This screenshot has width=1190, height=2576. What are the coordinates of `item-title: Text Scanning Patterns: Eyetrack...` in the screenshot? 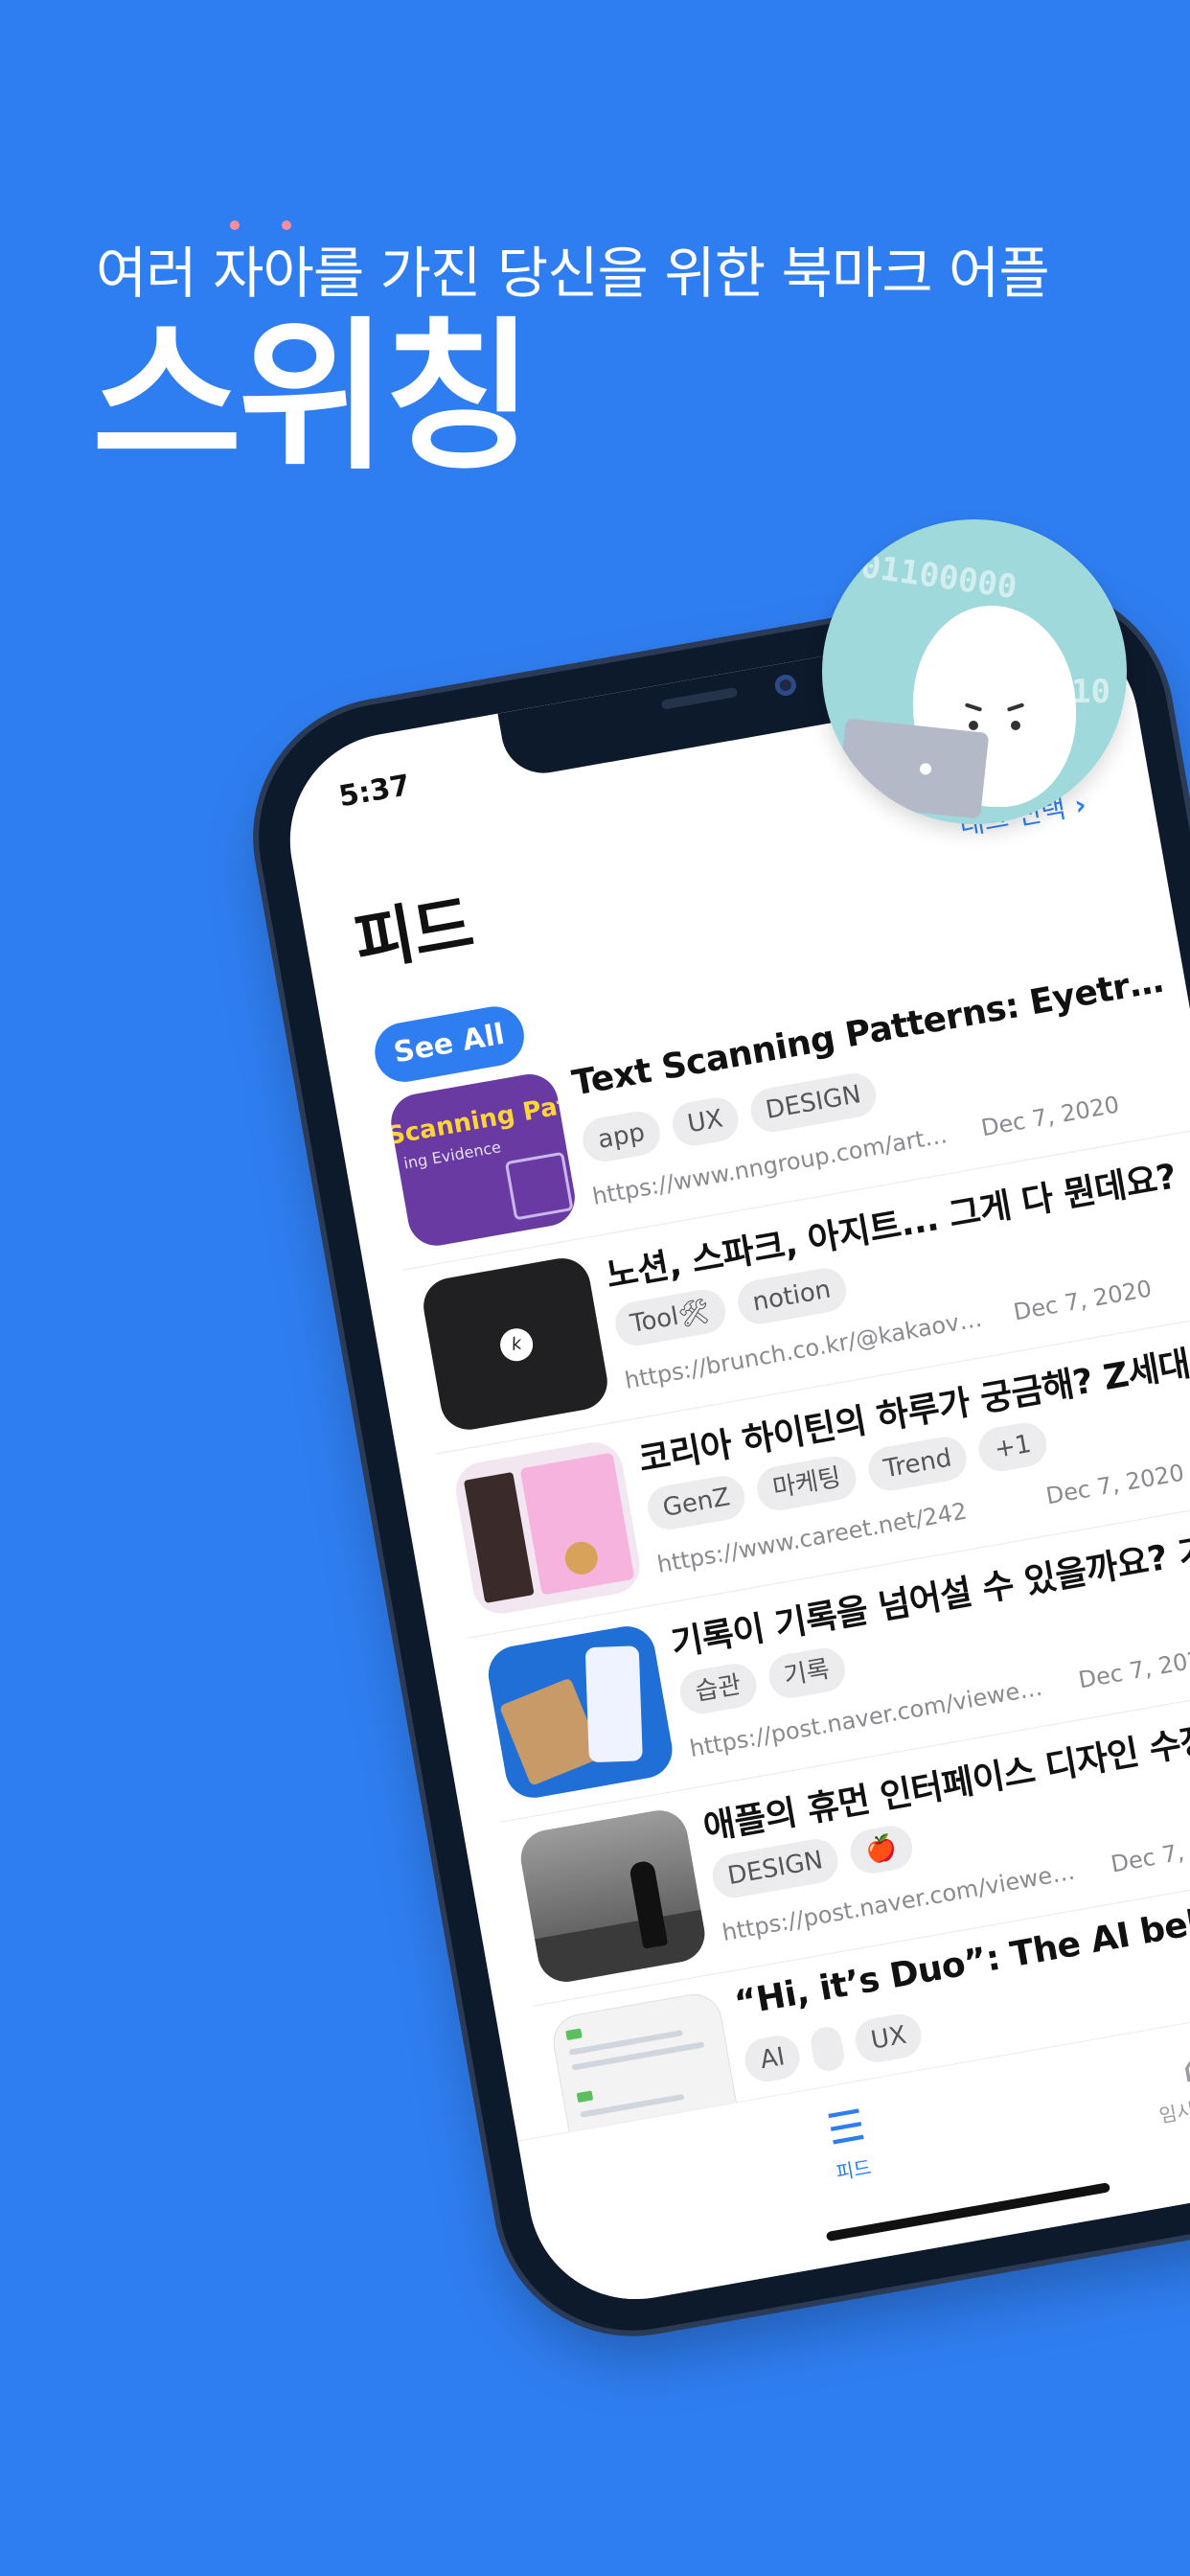 It's located at (874, 1031).